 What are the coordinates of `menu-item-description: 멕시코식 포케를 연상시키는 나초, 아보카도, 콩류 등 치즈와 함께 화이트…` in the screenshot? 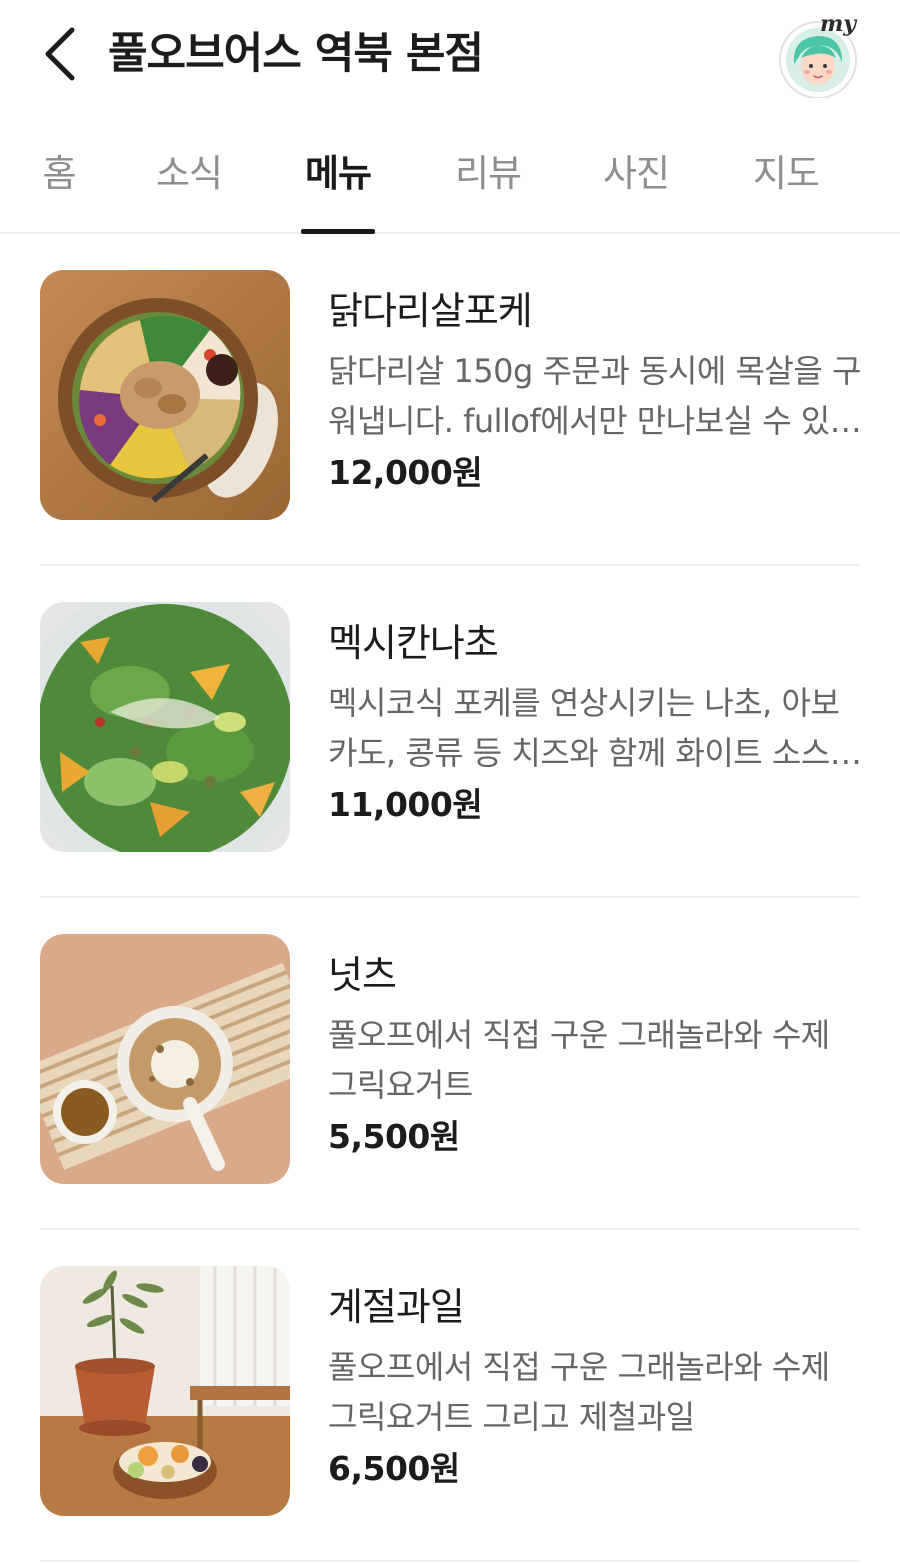 It's located at (593, 728).